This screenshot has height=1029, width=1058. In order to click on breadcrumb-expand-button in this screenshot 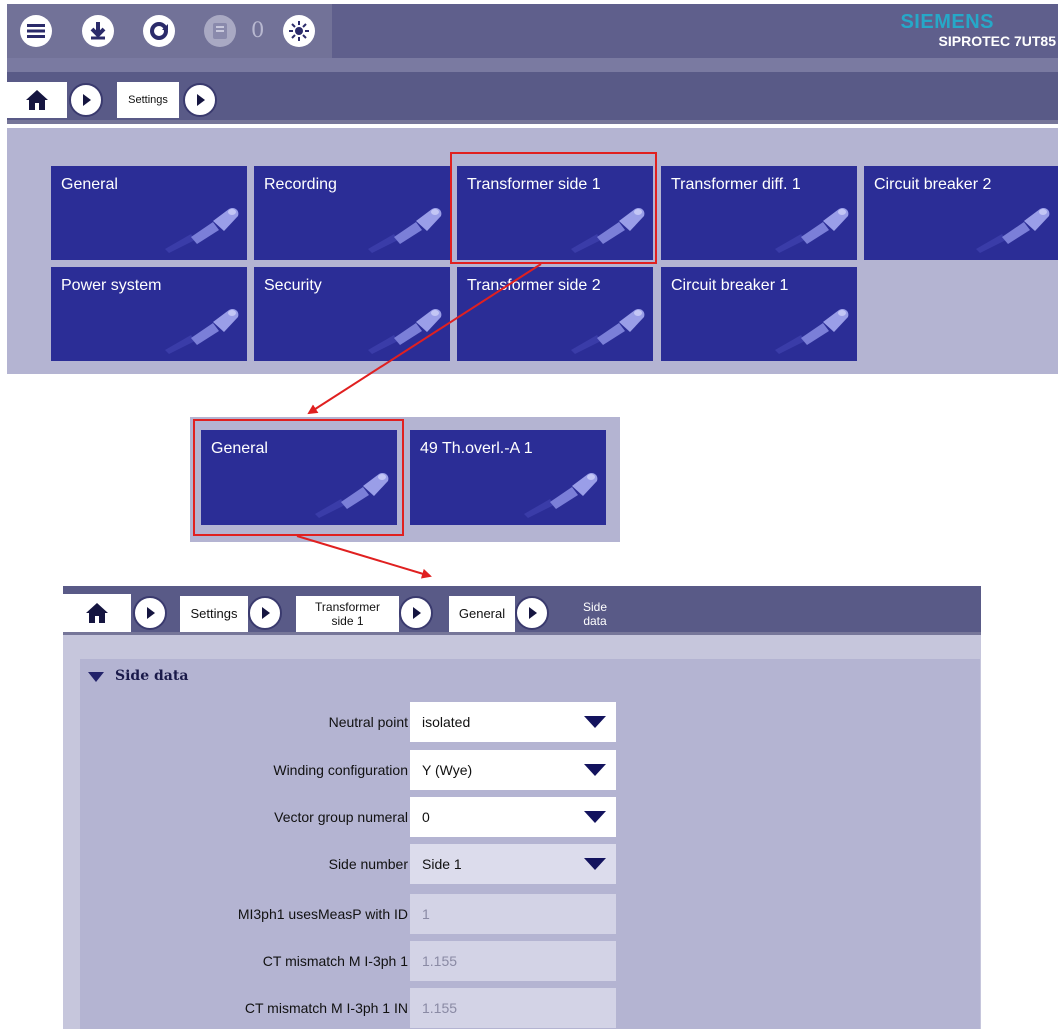, I will do `click(150, 613)`.